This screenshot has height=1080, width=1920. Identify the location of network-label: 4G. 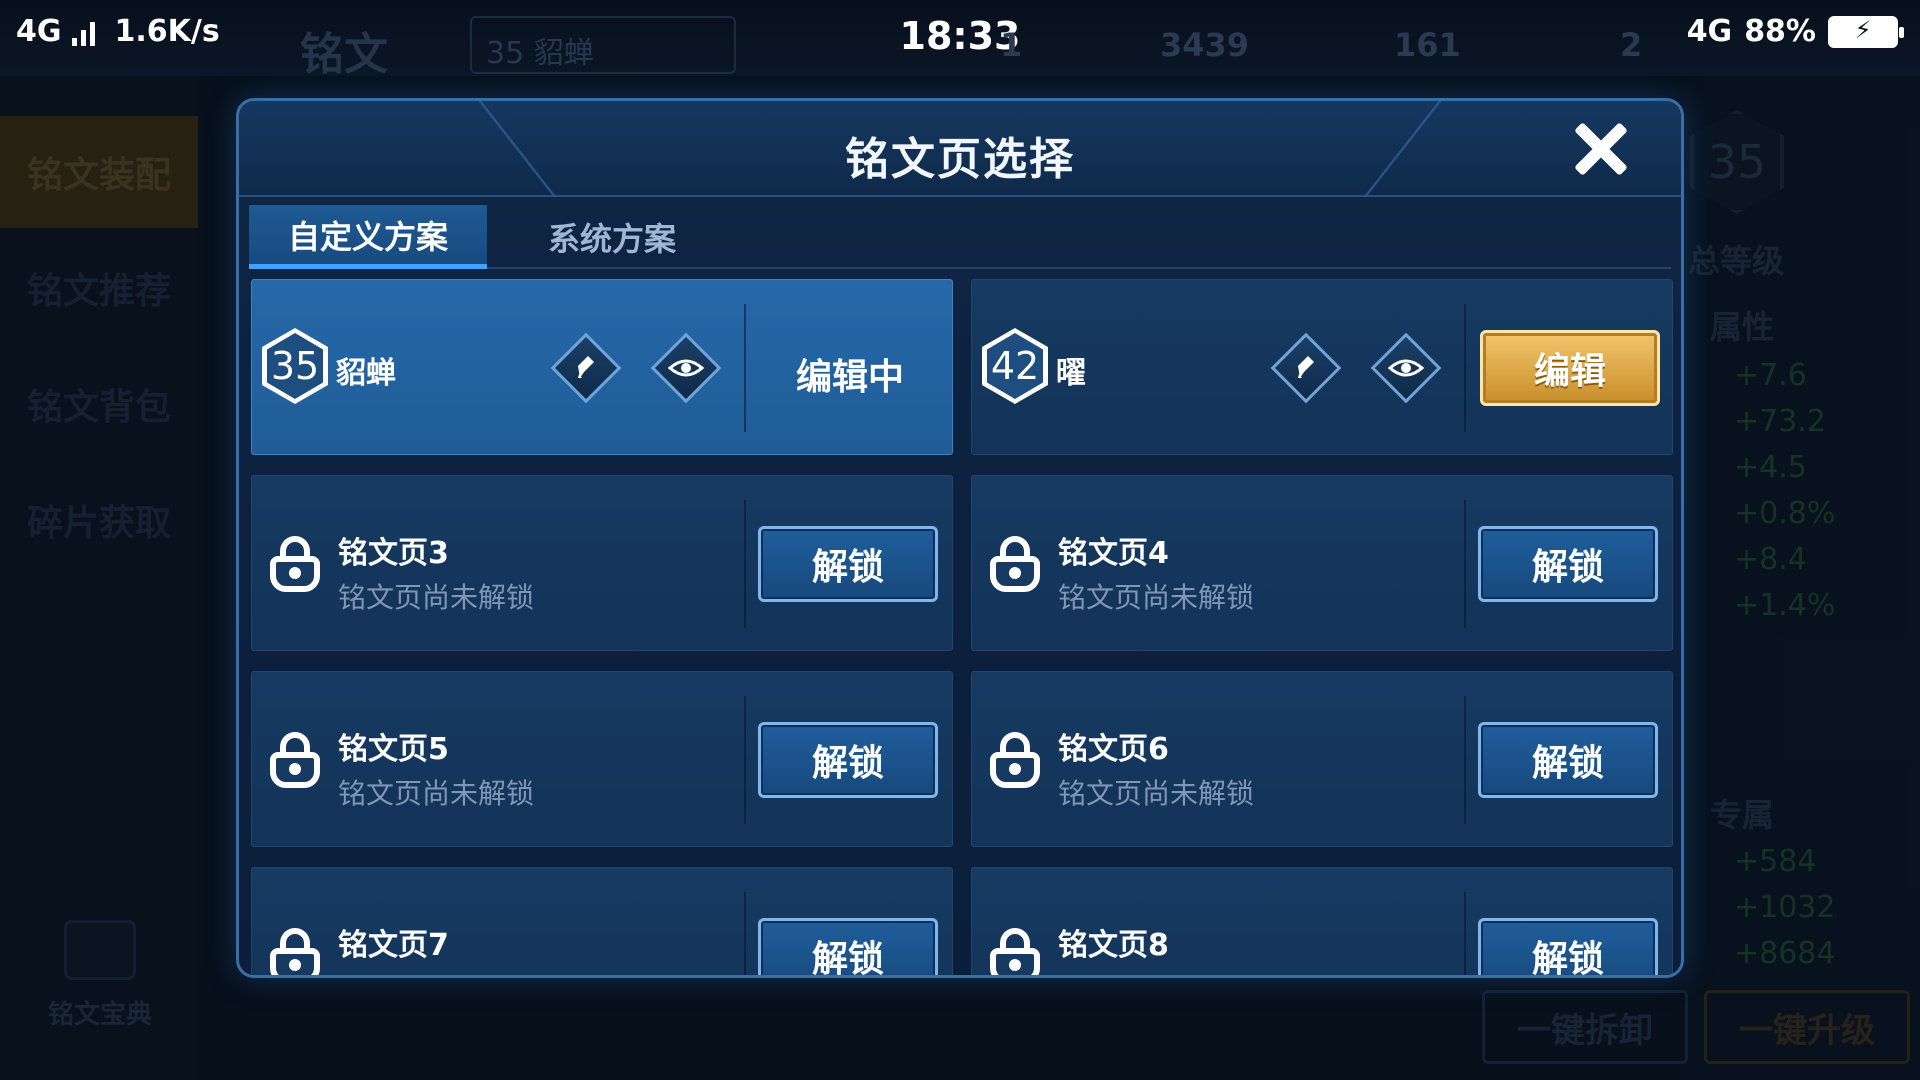
(39, 31).